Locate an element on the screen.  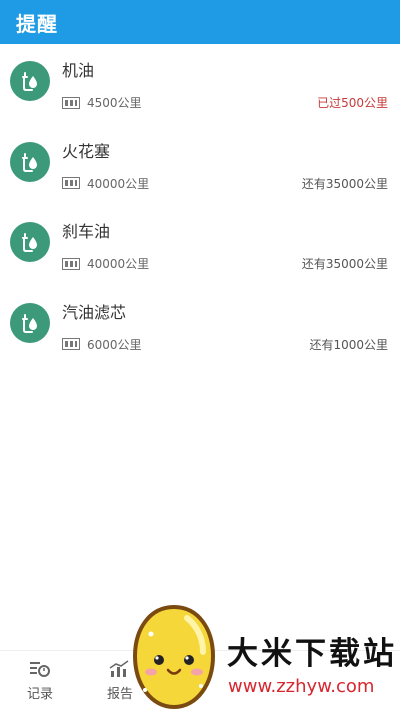
watermark: 大米下载站 www.zzhyw.com is located at coordinates (262, 655).